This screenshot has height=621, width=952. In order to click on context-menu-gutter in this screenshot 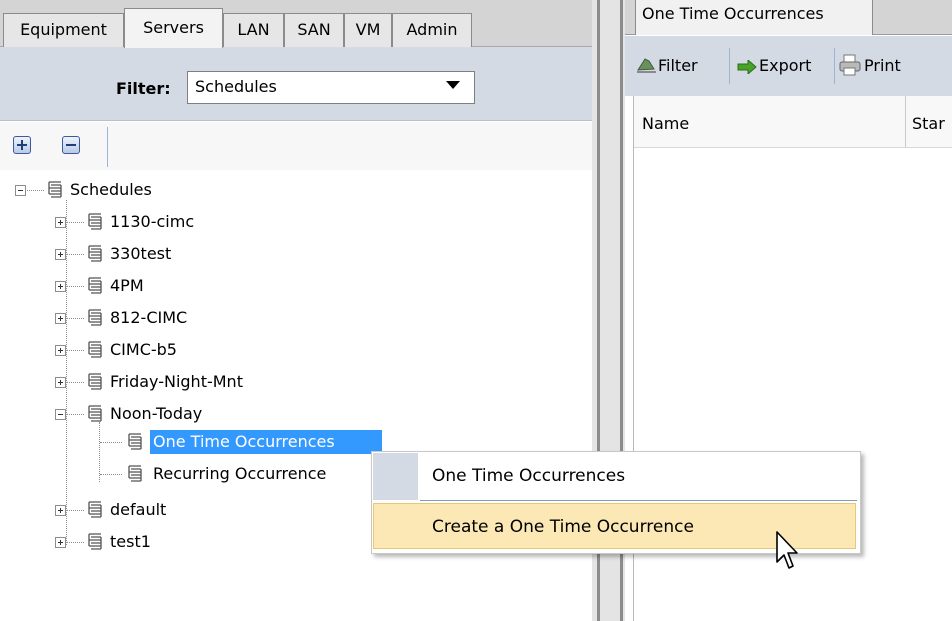, I will do `click(395, 476)`.